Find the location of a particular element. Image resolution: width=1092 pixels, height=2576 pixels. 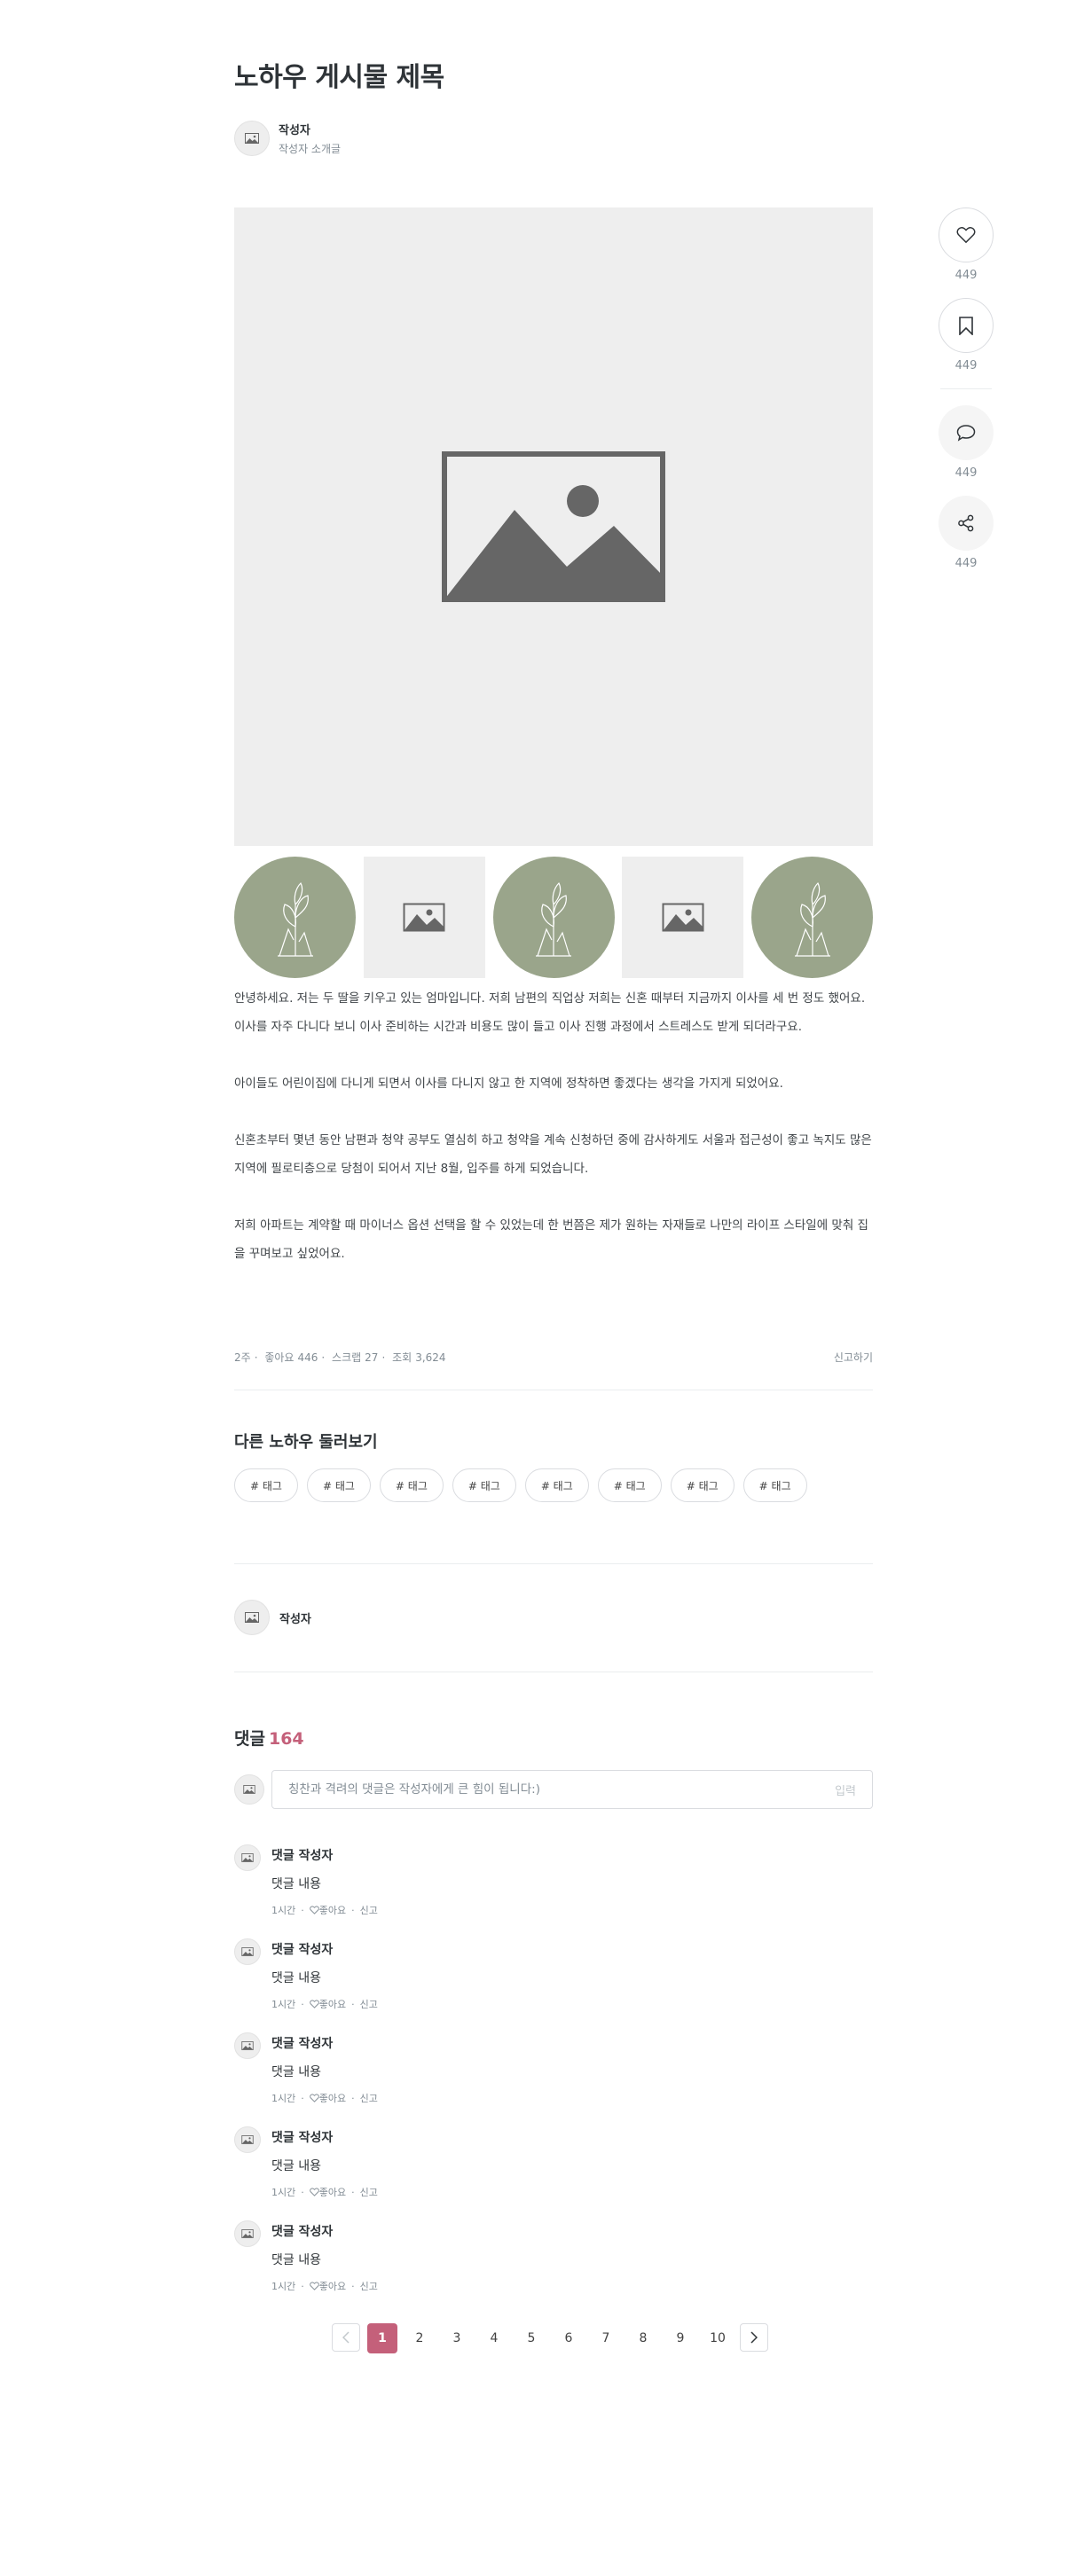

comment-item: 댓글 작성자 댓글 내용 1시간 · 좋아요 · 신고 is located at coordinates (553, 1880).